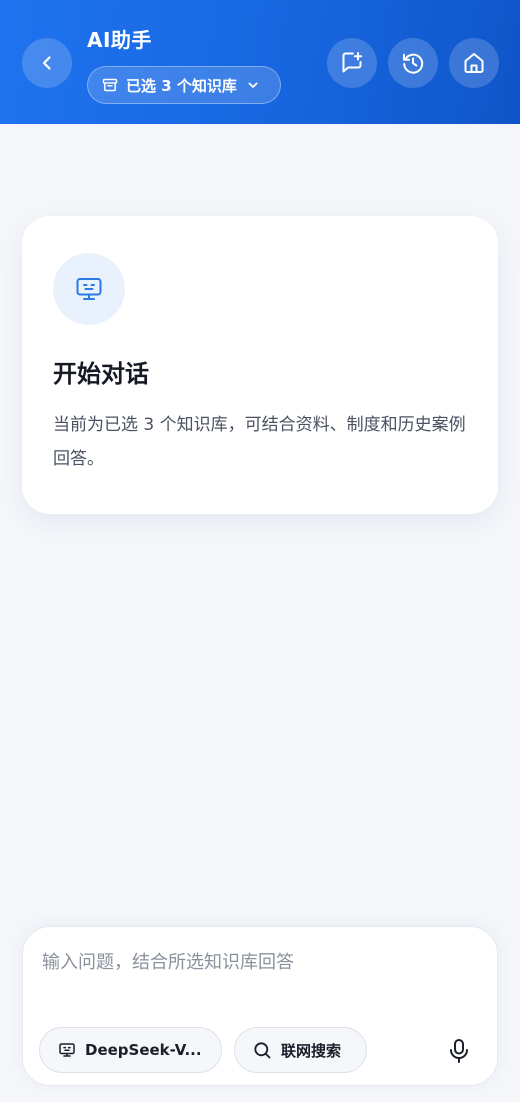 The width and height of the screenshot is (520, 1102). I want to click on knowledge-base-selector: 已选 3 个知识库, so click(184, 85).